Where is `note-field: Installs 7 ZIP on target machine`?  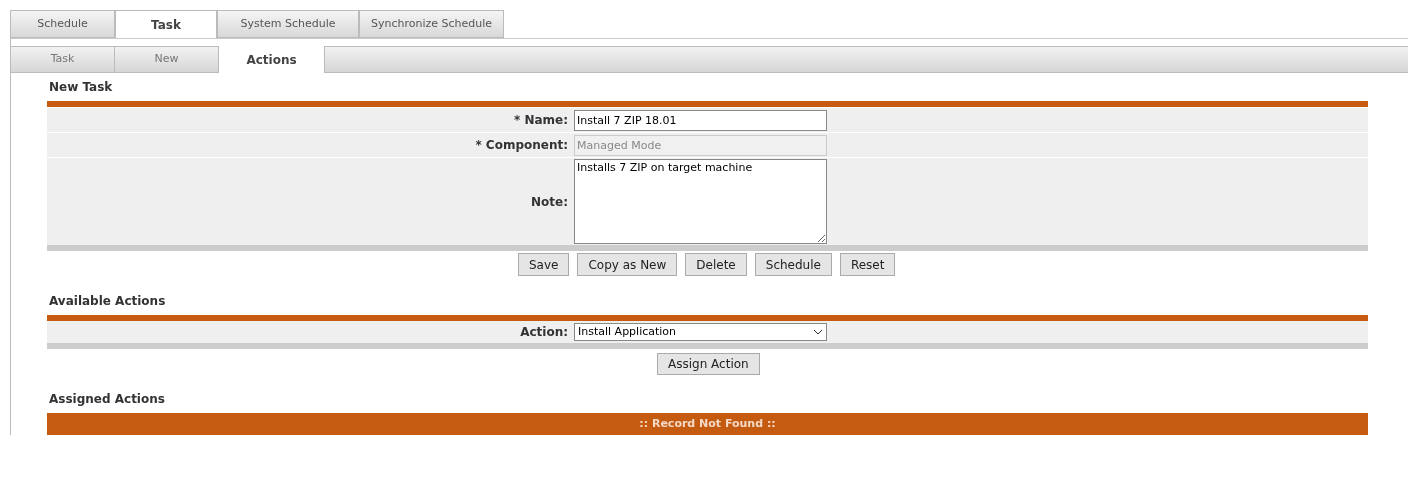 note-field: Installs 7 ZIP on target machine is located at coordinates (700, 201).